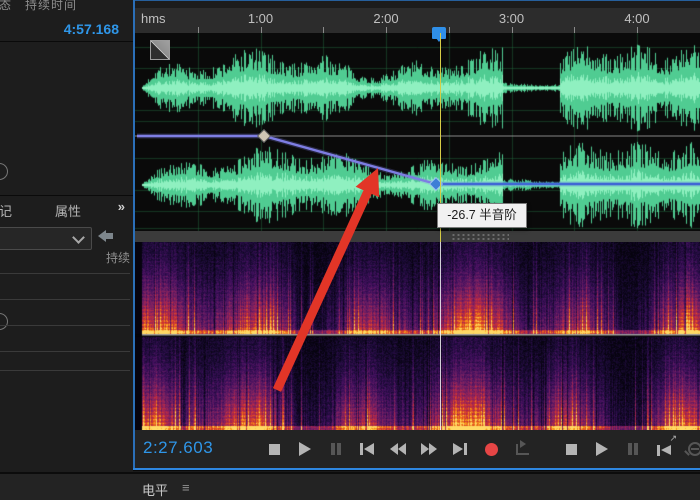 The height and width of the screenshot is (500, 700). I want to click on scrollbar-grip, so click(480, 236).